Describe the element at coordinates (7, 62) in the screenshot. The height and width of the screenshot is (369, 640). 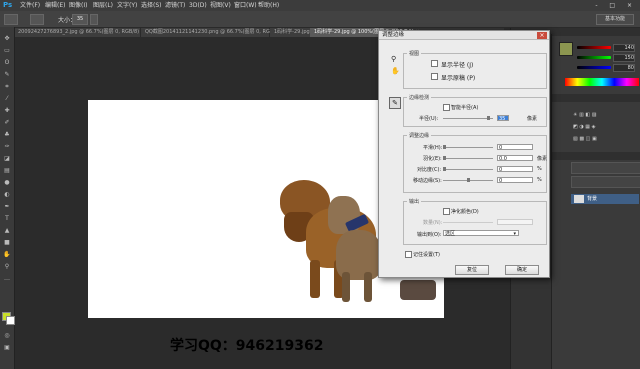
I see `lasso-tool-icon: ʘ` at that location.